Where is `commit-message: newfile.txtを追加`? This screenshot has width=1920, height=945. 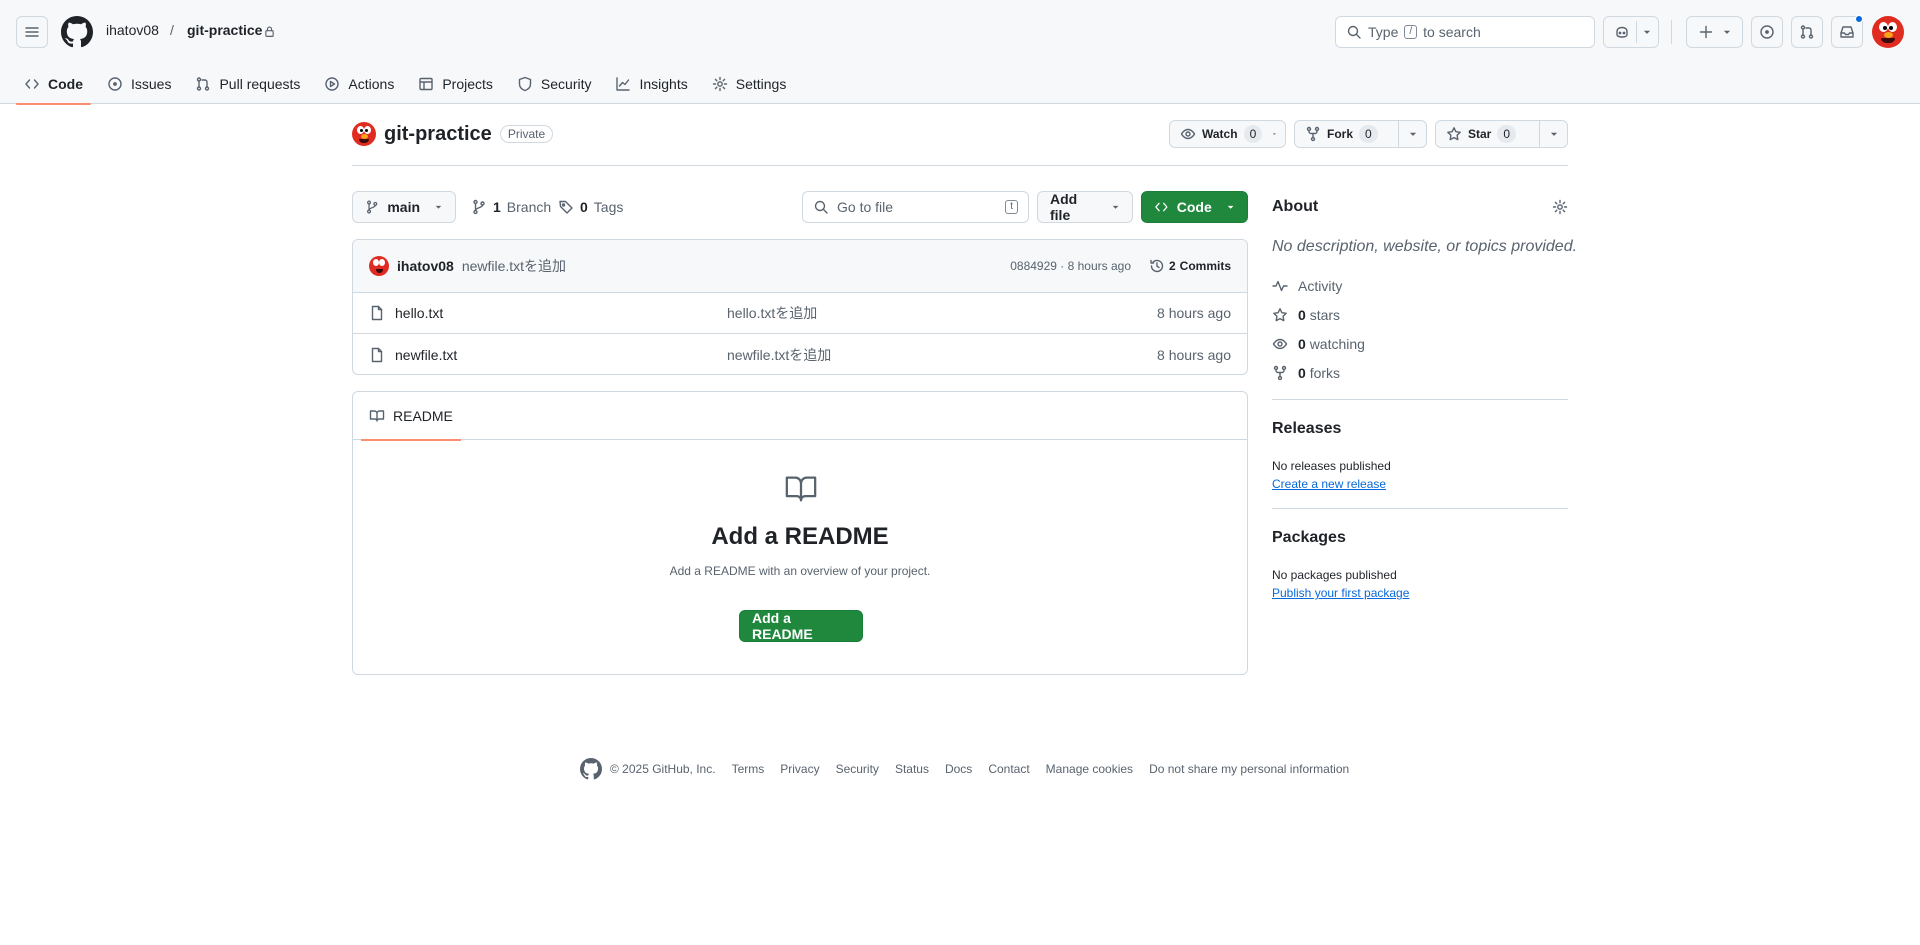 commit-message: newfile.txtを追加 is located at coordinates (514, 266).